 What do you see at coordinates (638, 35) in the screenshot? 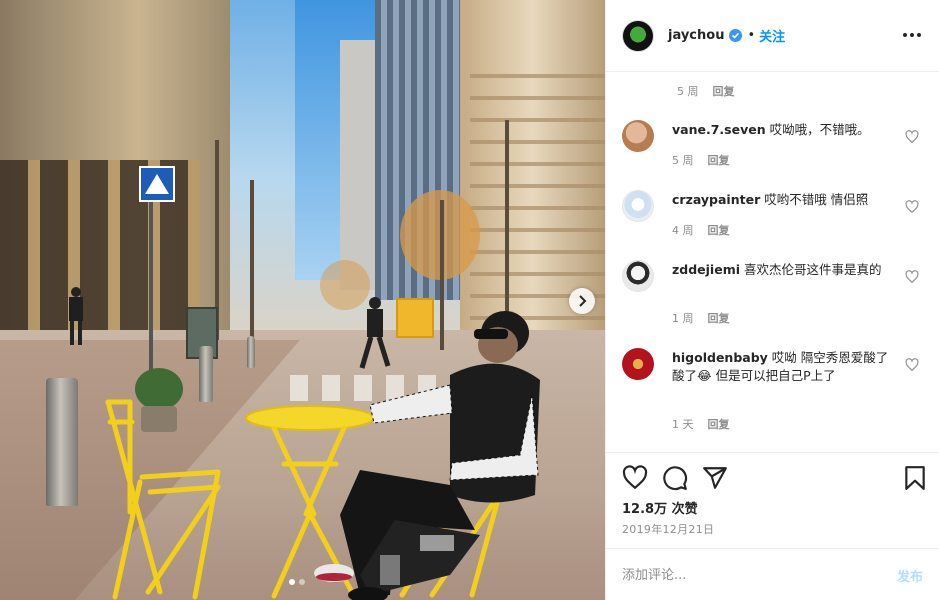
I see `author-avatar` at bounding box center [638, 35].